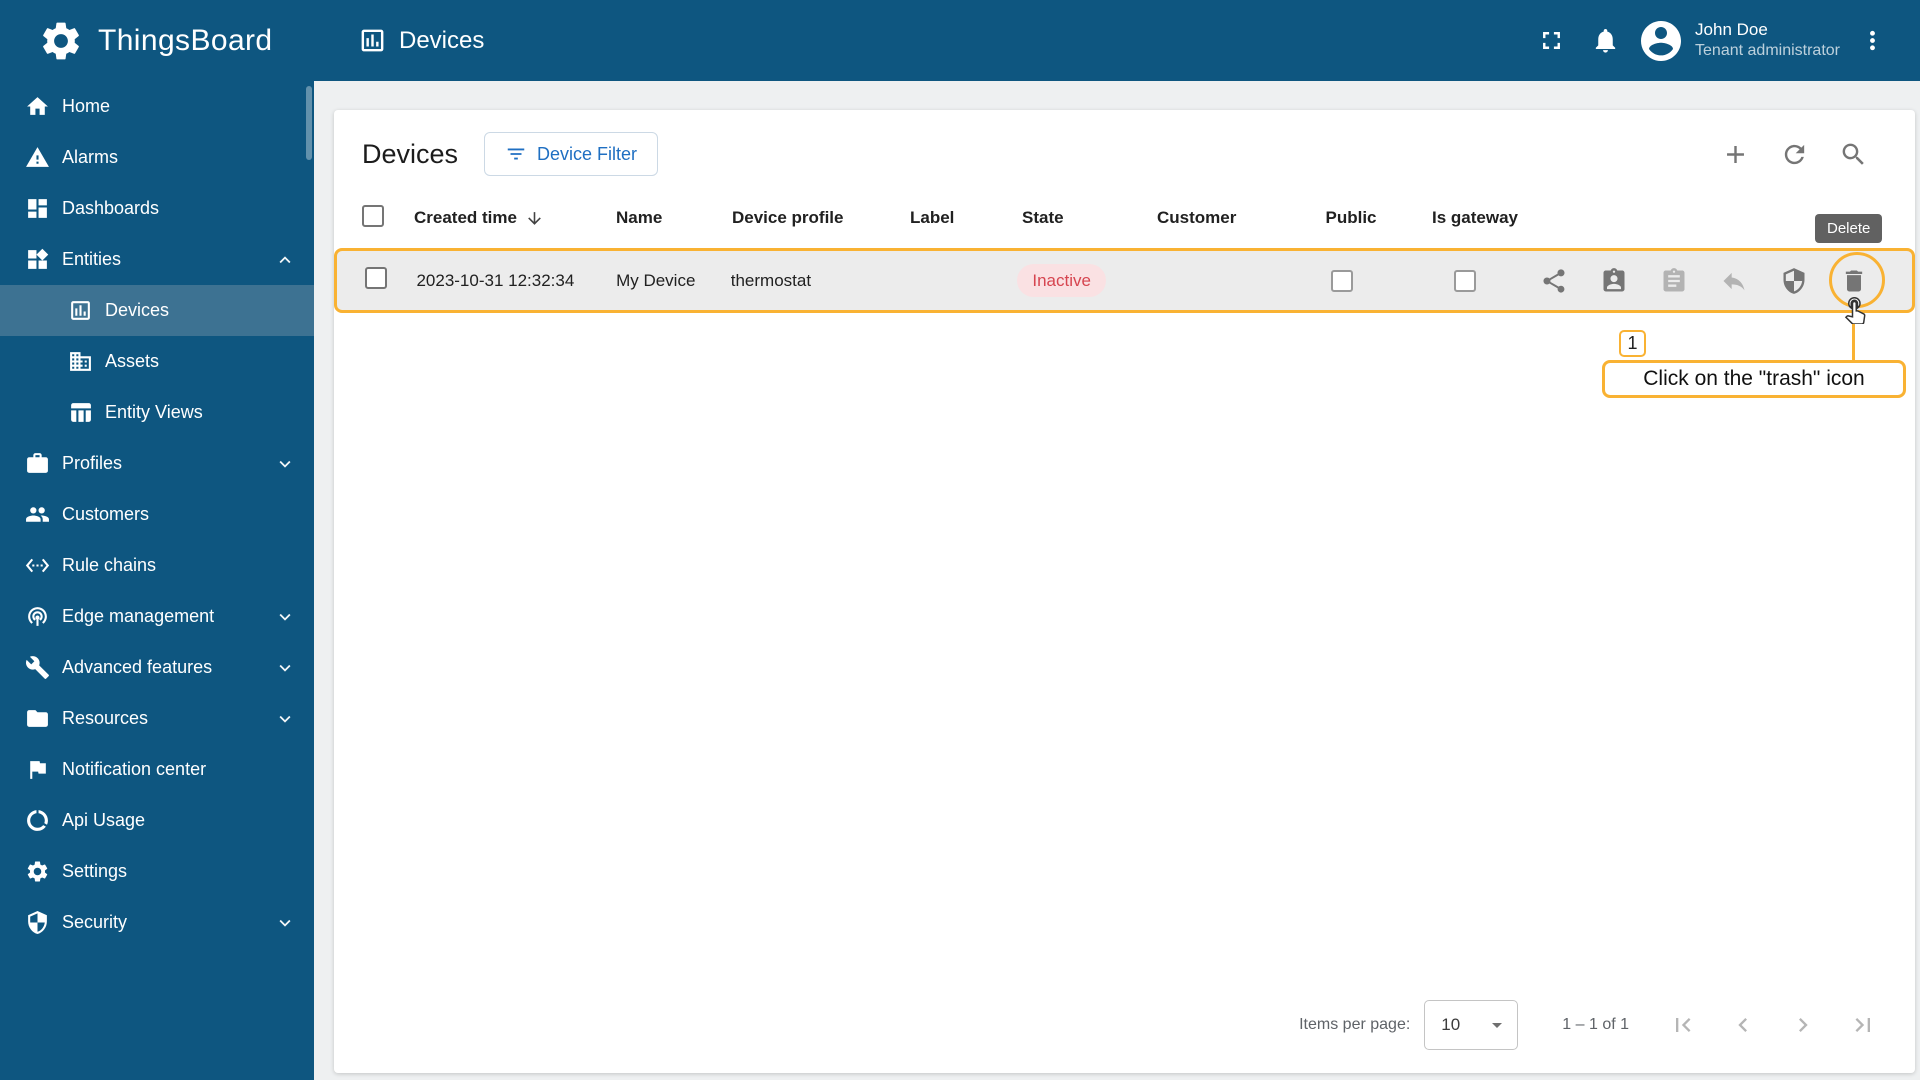  What do you see at coordinates (1475, 218) in the screenshot?
I see `column-header-is-gateway: Is gateway` at bounding box center [1475, 218].